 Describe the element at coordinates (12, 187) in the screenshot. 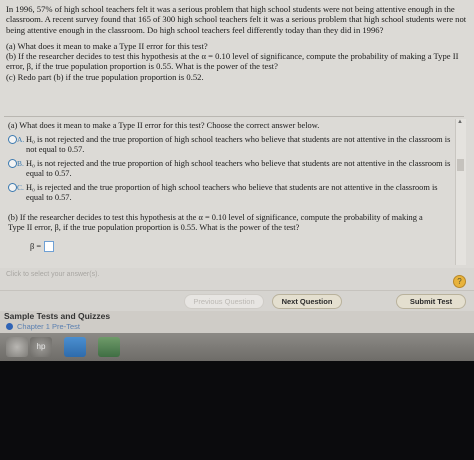

I see `radio-c-icon` at that location.